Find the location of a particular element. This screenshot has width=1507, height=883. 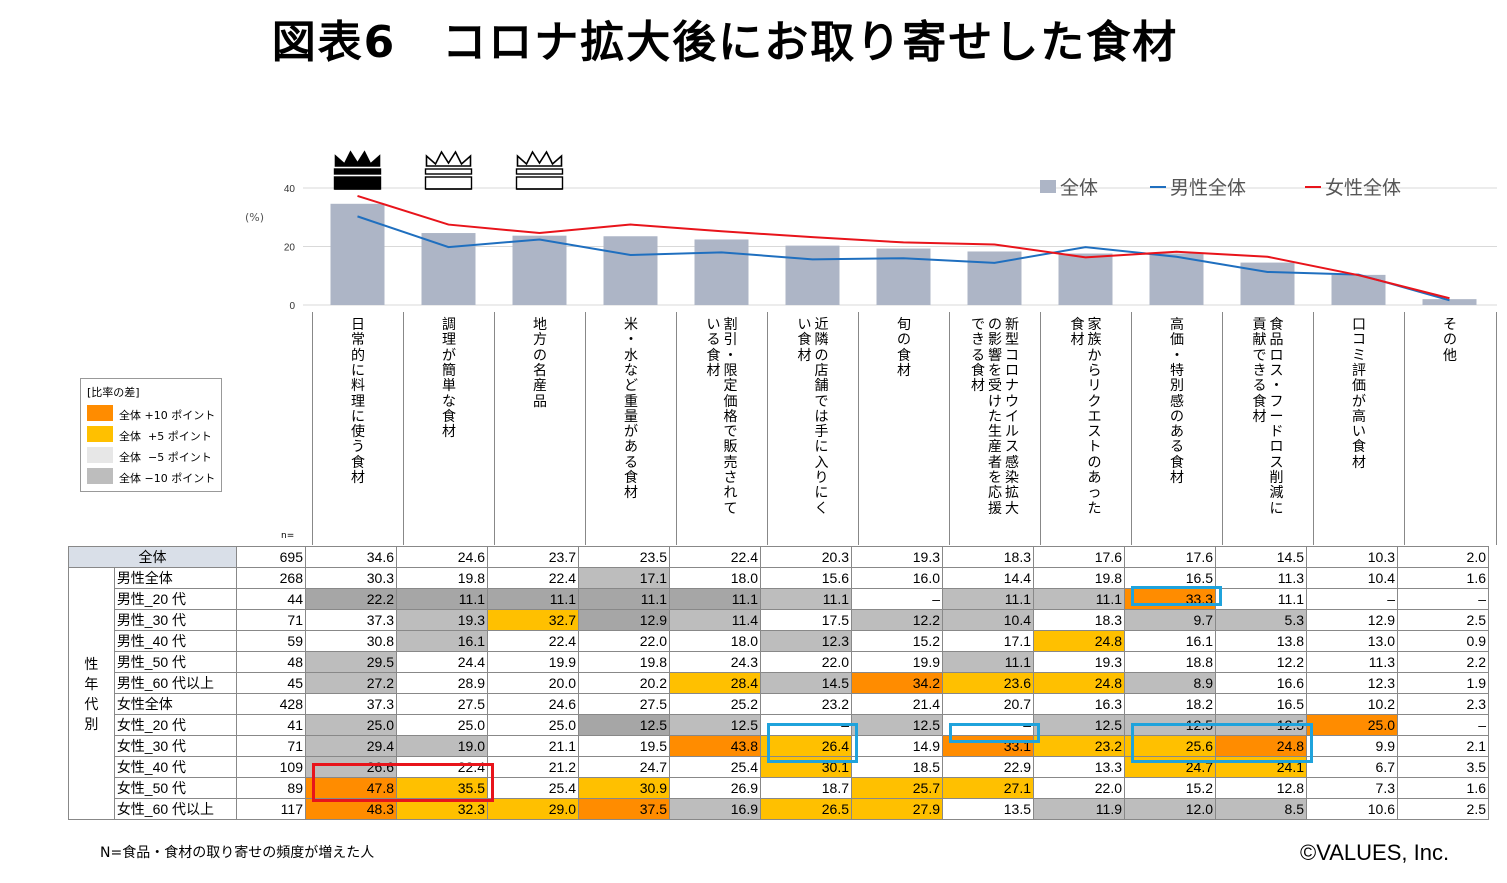

category-header-char: 手 is located at coordinates (821, 432).